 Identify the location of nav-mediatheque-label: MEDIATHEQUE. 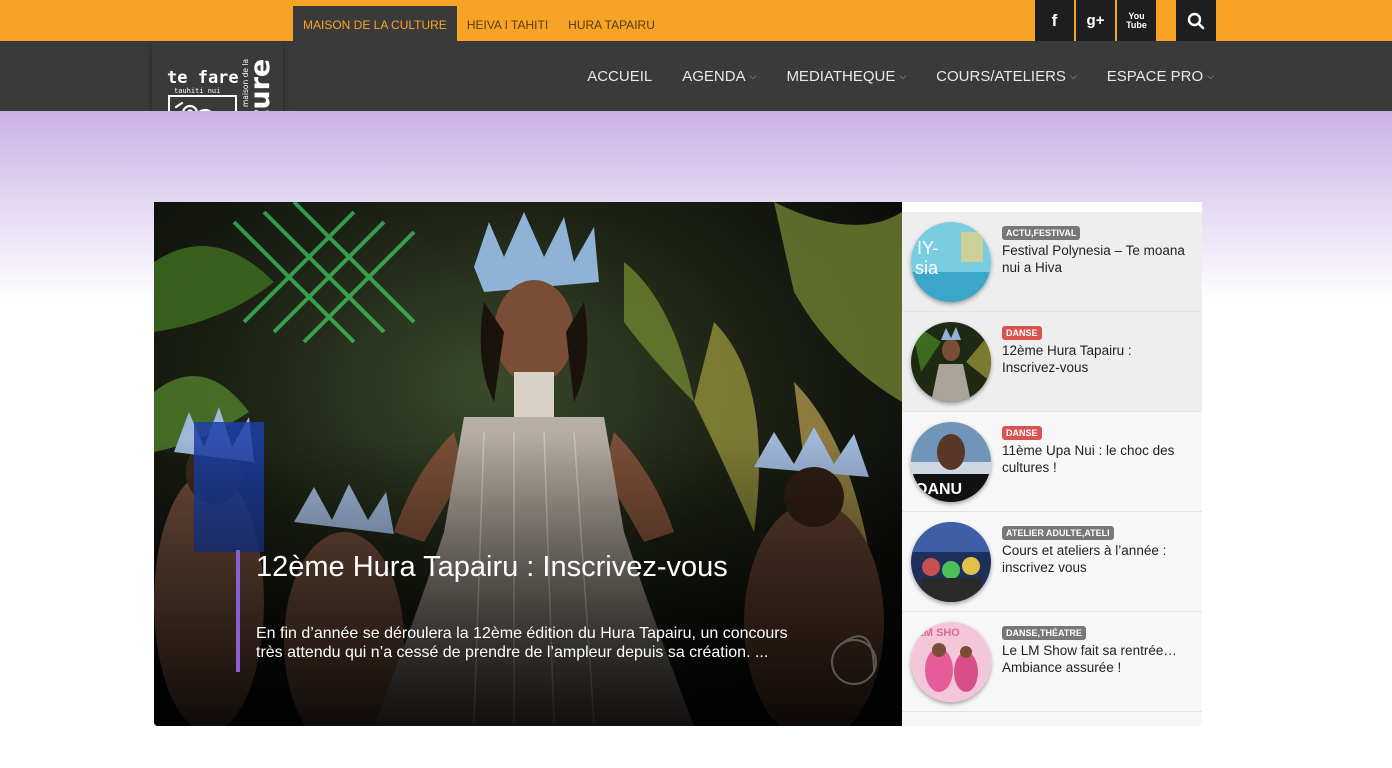
(841, 76).